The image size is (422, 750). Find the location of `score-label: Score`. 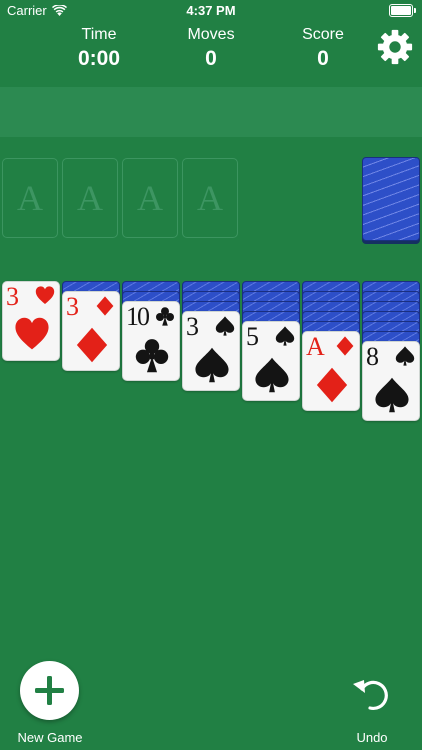

score-label: Score is located at coordinates (323, 34).